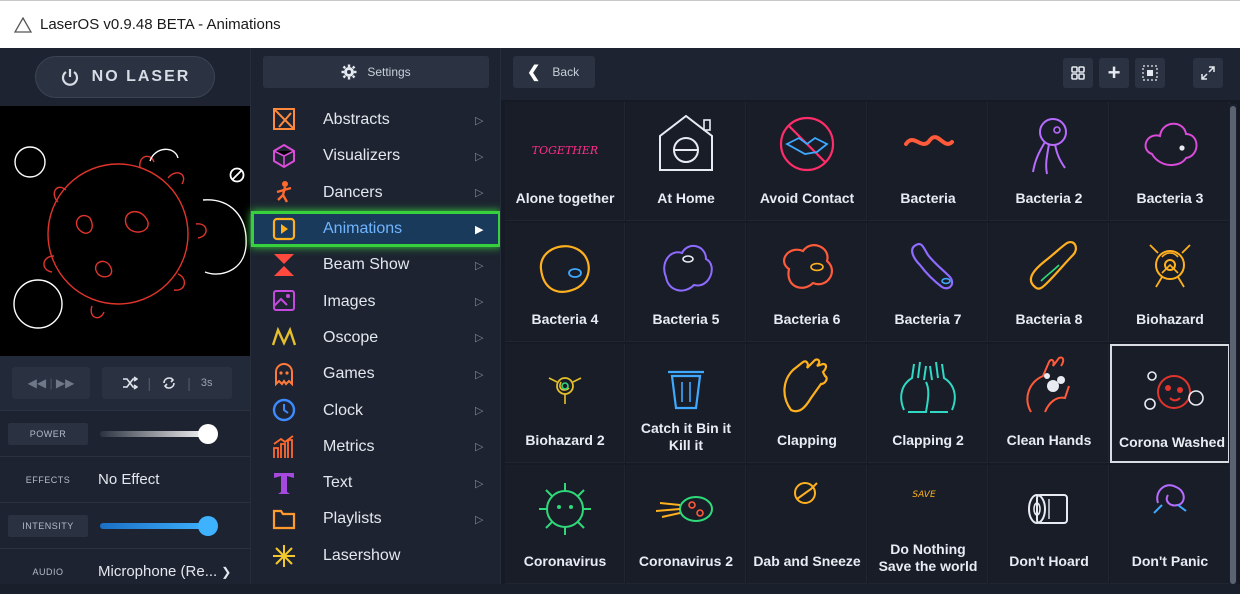  Describe the element at coordinates (284, 120) in the screenshot. I see `abstracts-icon` at that location.